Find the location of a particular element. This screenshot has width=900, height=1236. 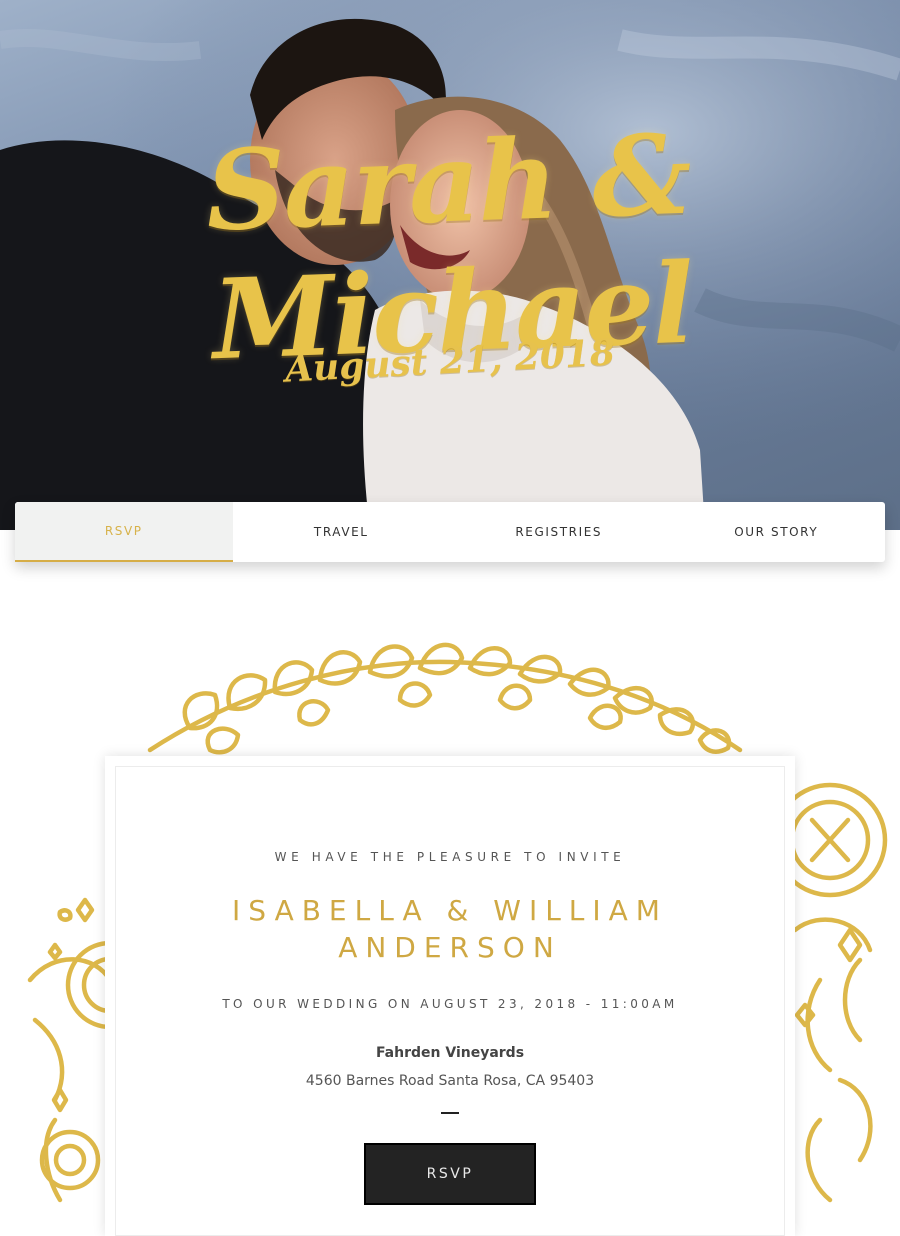

tab-our-story: OUR STORY is located at coordinates (777, 532).